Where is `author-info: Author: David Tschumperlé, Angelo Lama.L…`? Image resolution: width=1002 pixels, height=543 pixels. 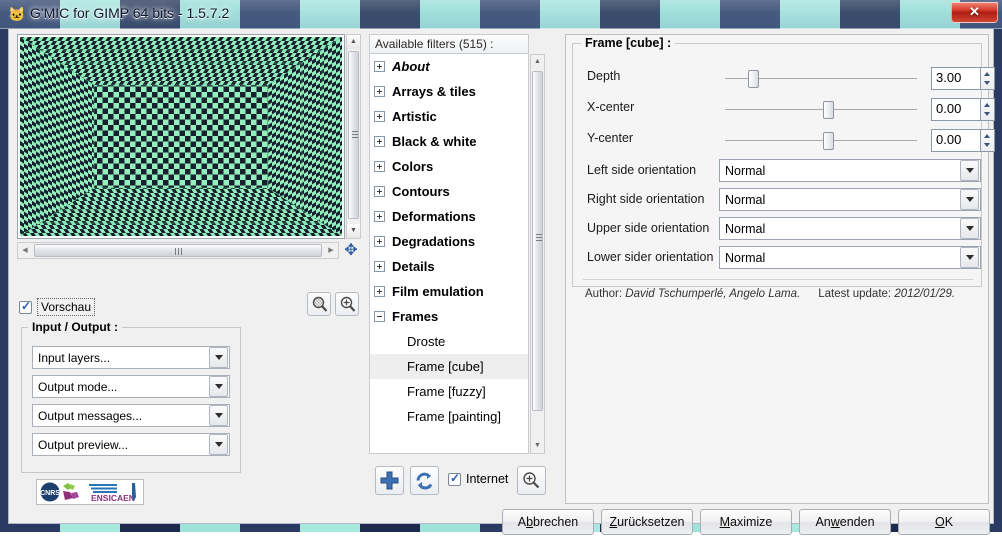 author-info: Author: David Tschumperlé, Angelo Lama.L… is located at coordinates (770, 294).